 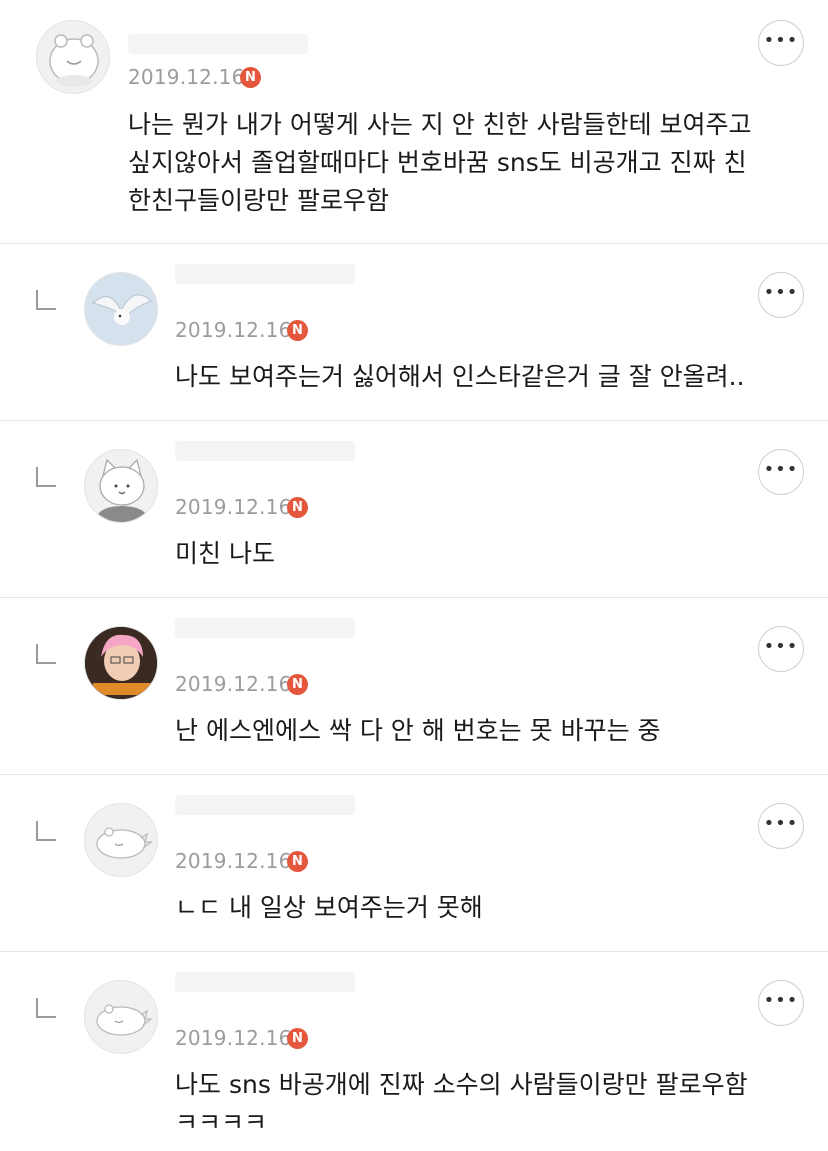 I want to click on comment-text: 난 에스엔에스 싹 다 안 해 번호는 못 바꾸는 중, so click(x=418, y=731).